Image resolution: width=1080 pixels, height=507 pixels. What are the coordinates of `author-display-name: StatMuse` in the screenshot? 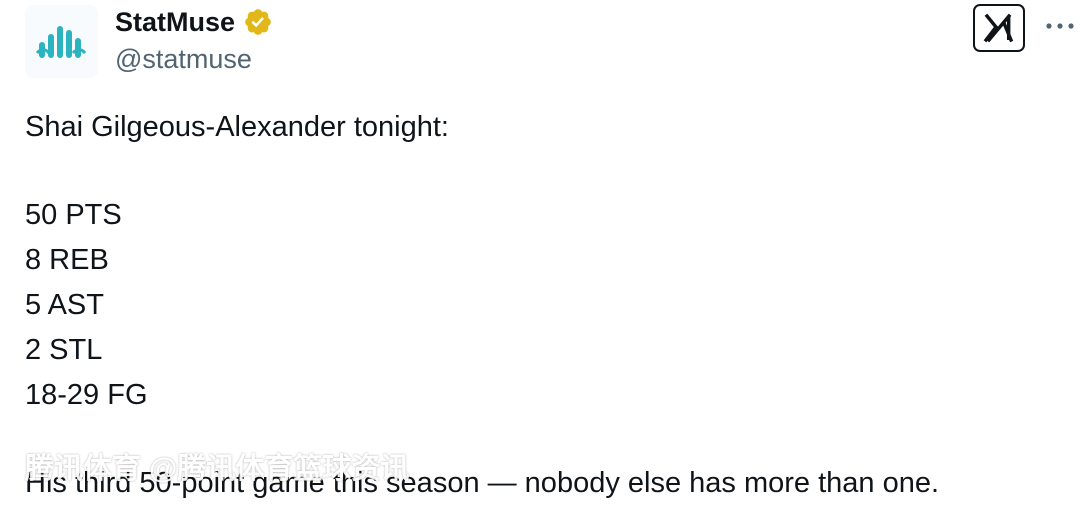 It's located at (175, 22).